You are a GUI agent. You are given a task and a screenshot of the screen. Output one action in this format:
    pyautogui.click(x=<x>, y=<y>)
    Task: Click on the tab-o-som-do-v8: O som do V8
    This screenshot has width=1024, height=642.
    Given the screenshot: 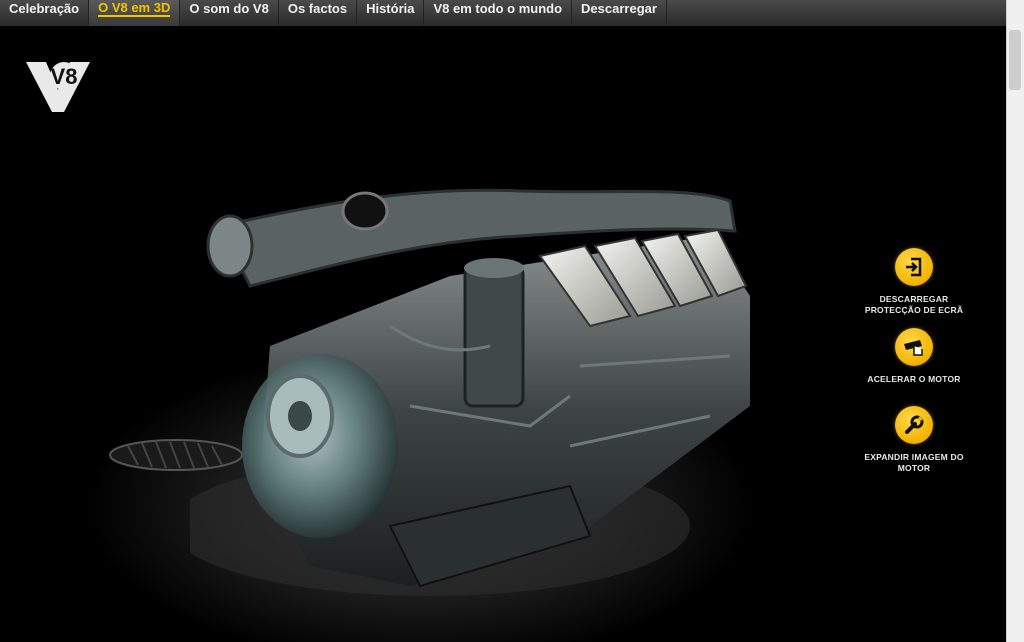 What is the action you would take?
    pyautogui.click(x=229, y=13)
    